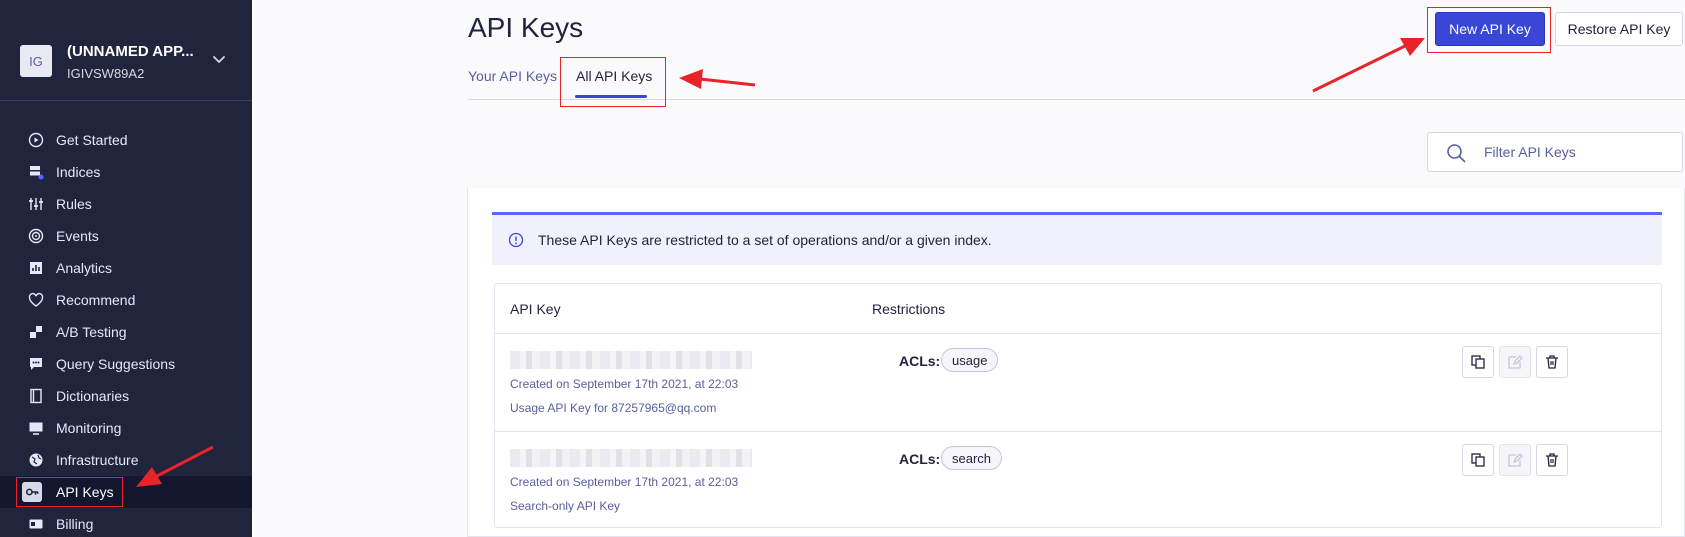 Image resolution: width=1685 pixels, height=537 pixels. Describe the element at coordinates (1490, 29) in the screenshot. I see `new-api-key-button: New API Key` at that location.